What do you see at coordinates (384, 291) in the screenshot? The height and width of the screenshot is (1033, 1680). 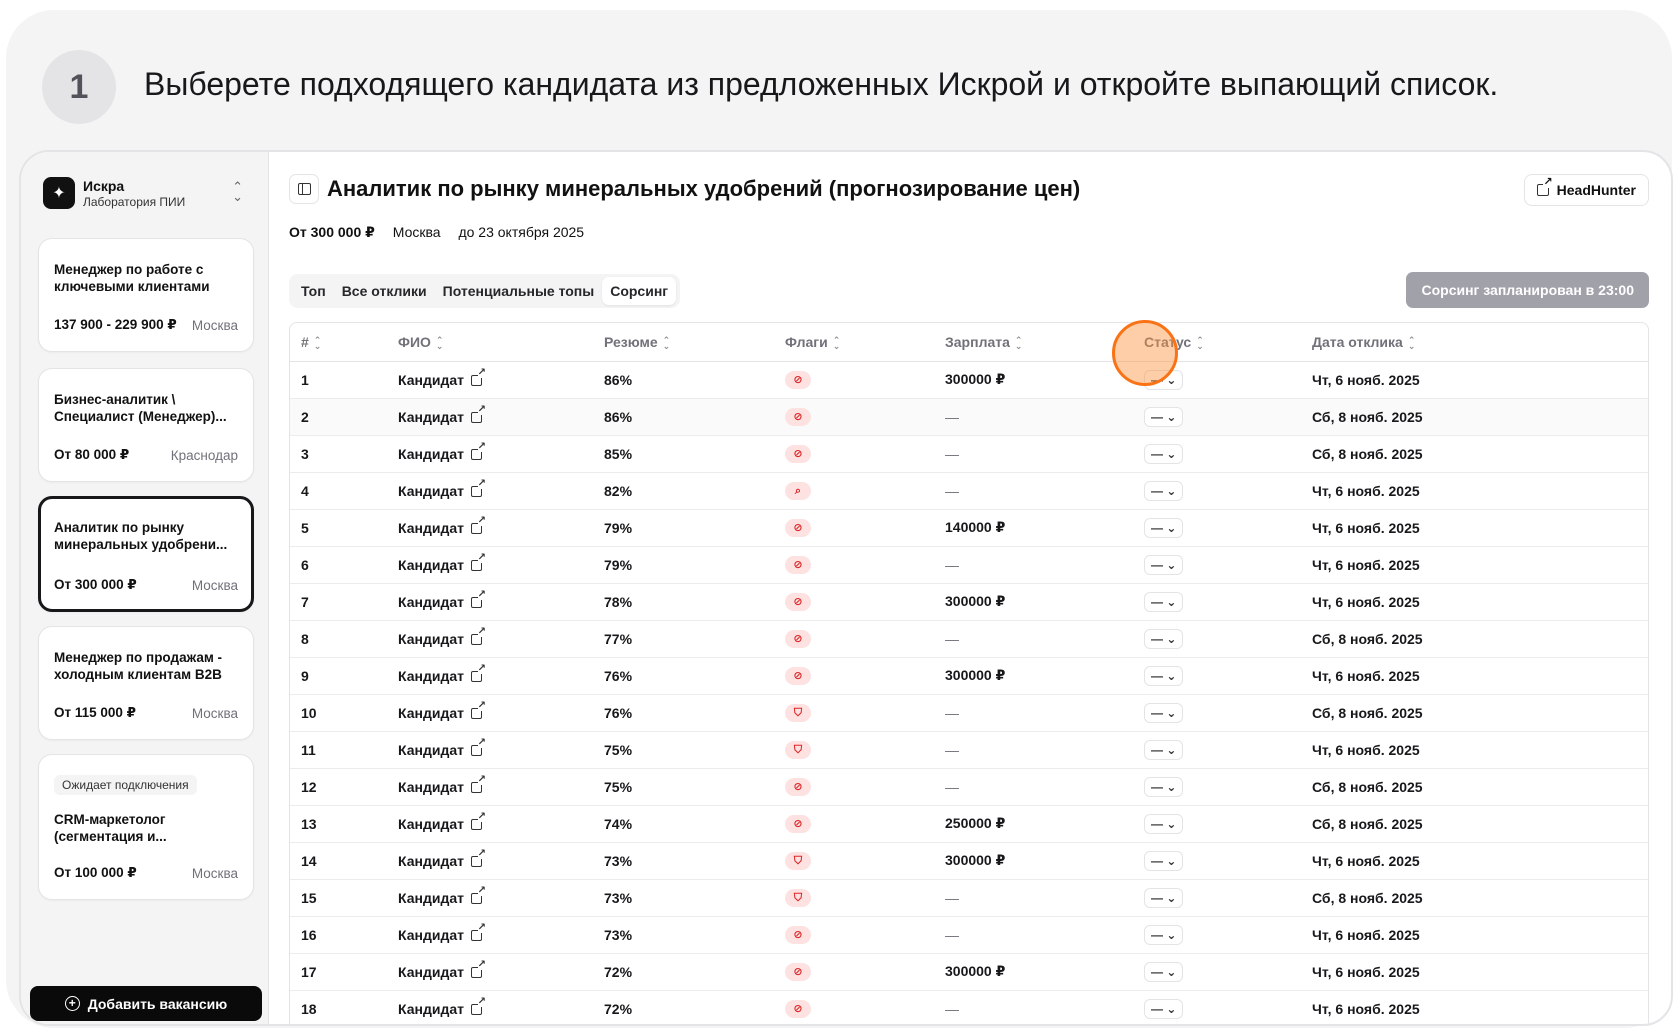 I see `tab-all-responses: Все отклики` at bounding box center [384, 291].